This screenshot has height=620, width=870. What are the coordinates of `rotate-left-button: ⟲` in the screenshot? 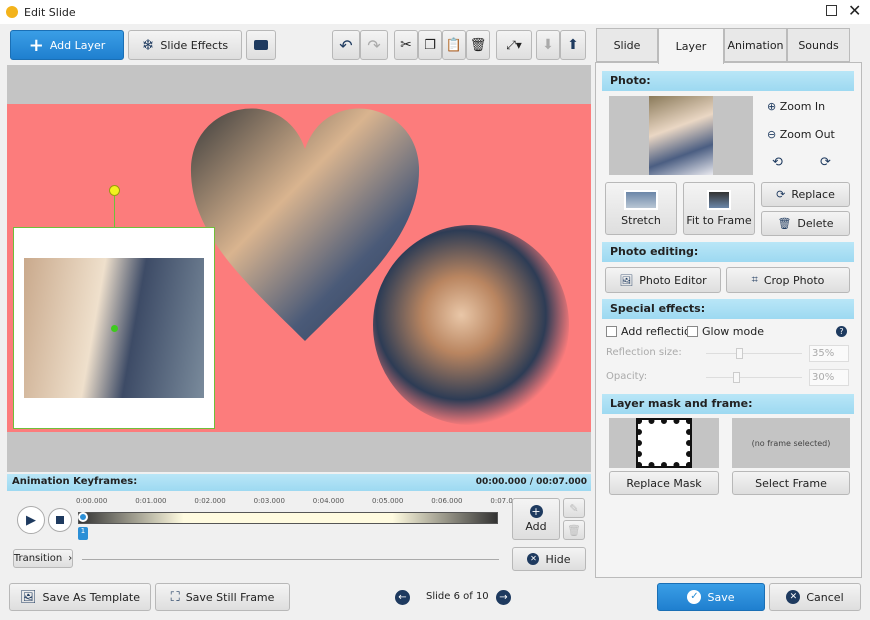 It's located at (777, 162).